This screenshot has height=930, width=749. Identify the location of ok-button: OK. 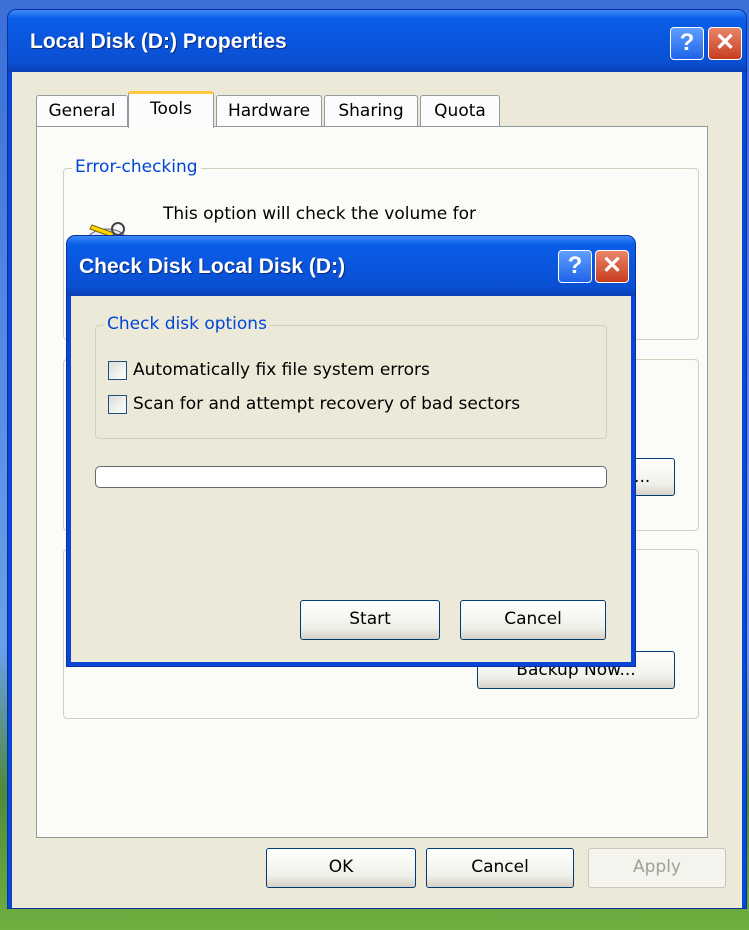
(341, 868).